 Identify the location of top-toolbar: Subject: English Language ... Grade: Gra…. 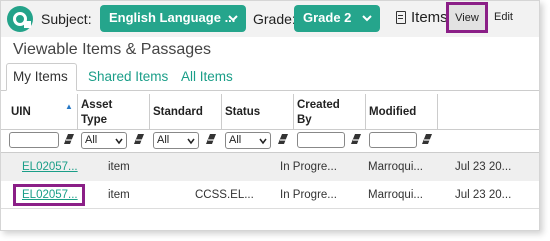
(270, 19).